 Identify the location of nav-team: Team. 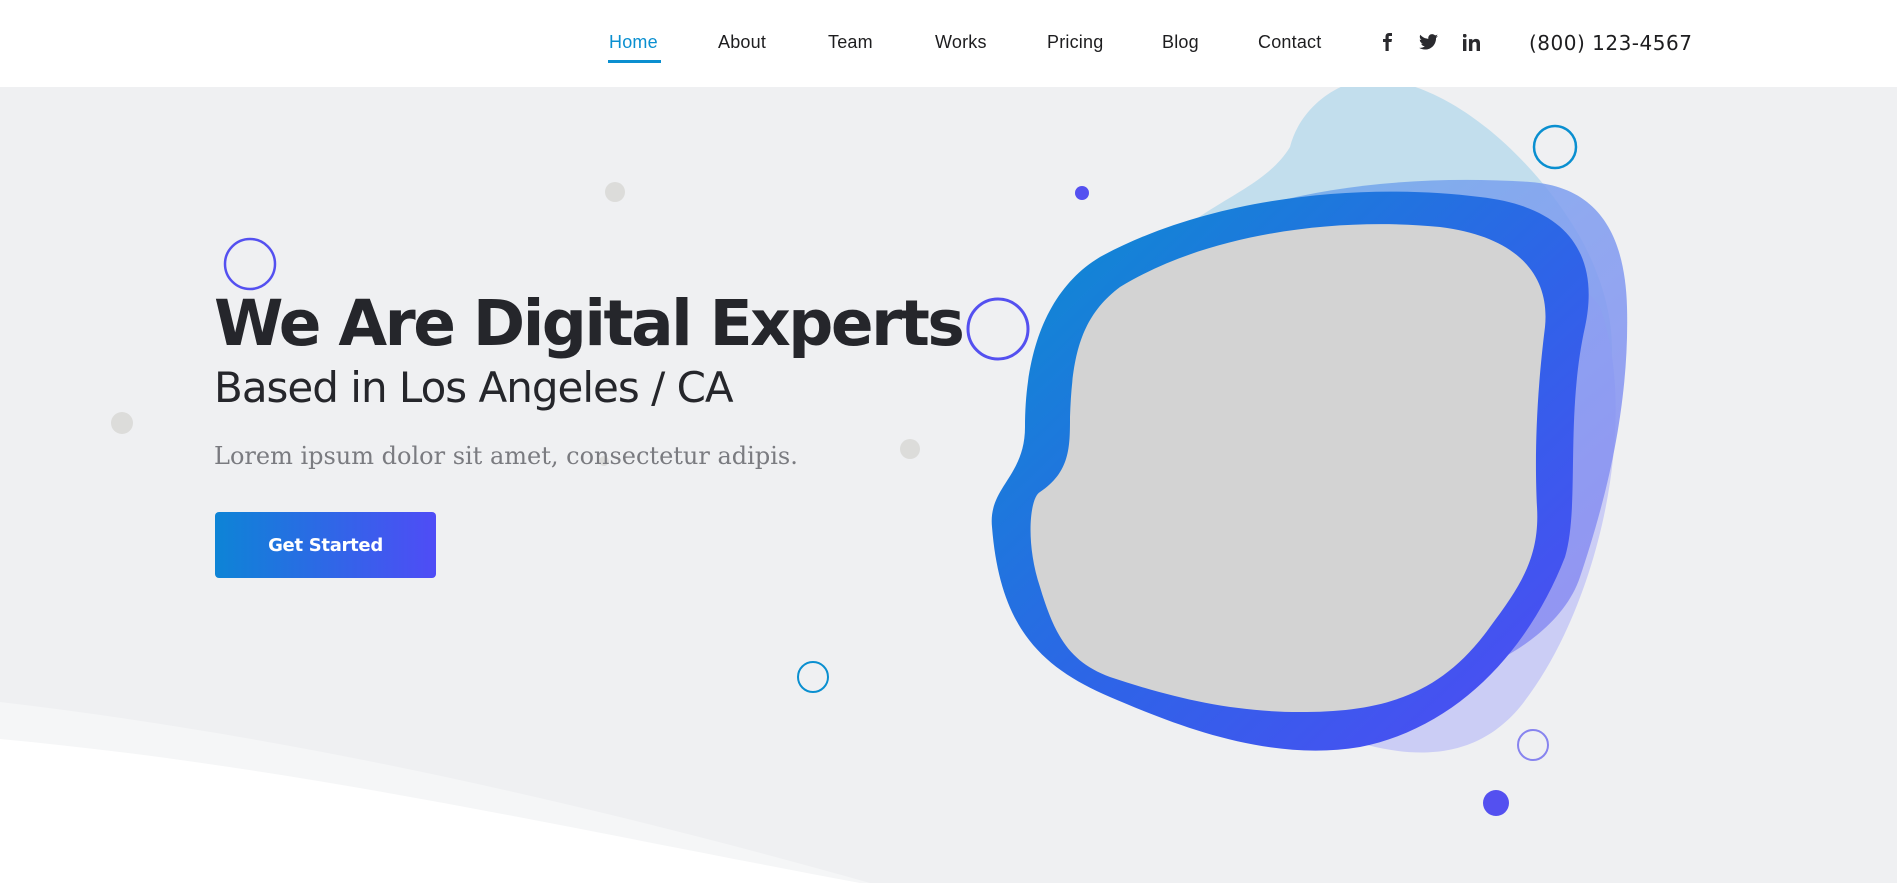
(850, 42).